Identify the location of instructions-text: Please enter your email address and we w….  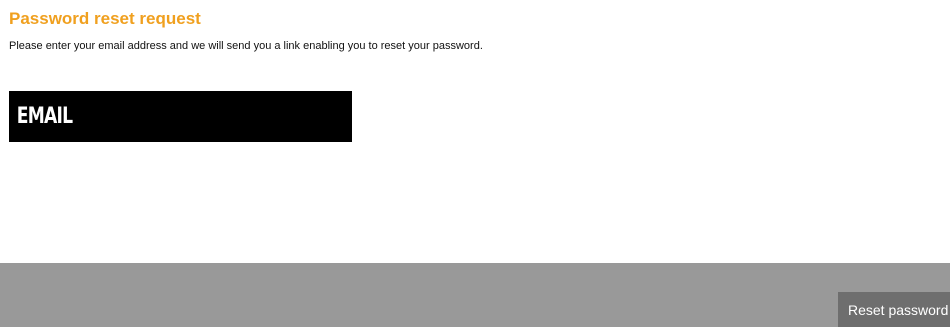
(246, 46).